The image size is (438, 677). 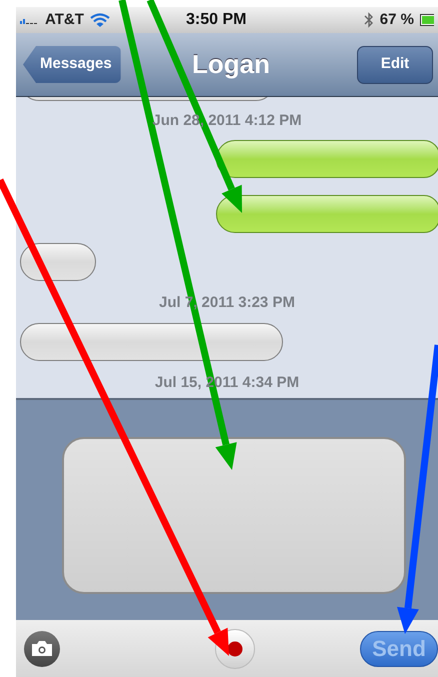 What do you see at coordinates (216, 20) in the screenshot?
I see `status-time: 3:50 PM` at bounding box center [216, 20].